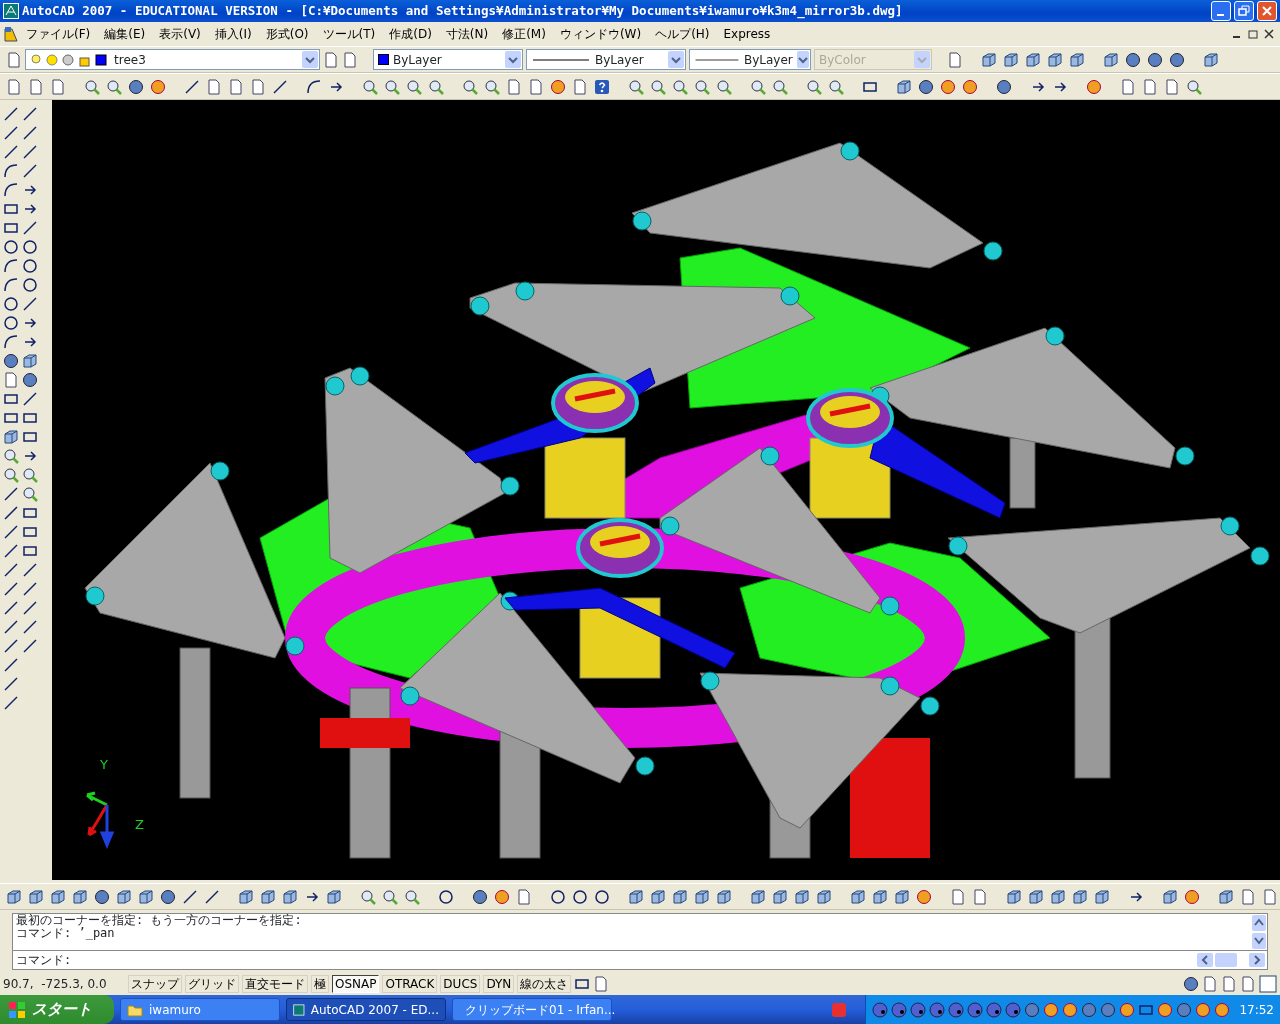  What do you see at coordinates (1232, 960) in the screenshot?
I see `horizontal-scrollbar-icon` at bounding box center [1232, 960].